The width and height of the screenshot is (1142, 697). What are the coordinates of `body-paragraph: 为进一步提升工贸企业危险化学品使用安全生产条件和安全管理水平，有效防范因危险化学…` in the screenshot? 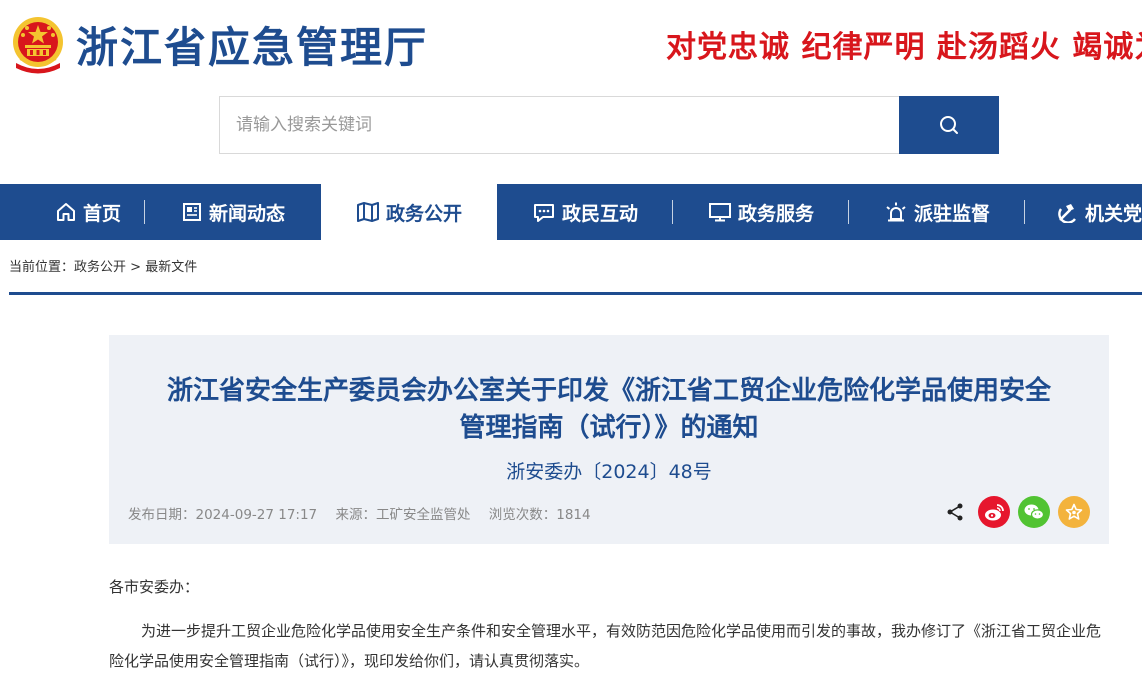 It's located at (605, 646).